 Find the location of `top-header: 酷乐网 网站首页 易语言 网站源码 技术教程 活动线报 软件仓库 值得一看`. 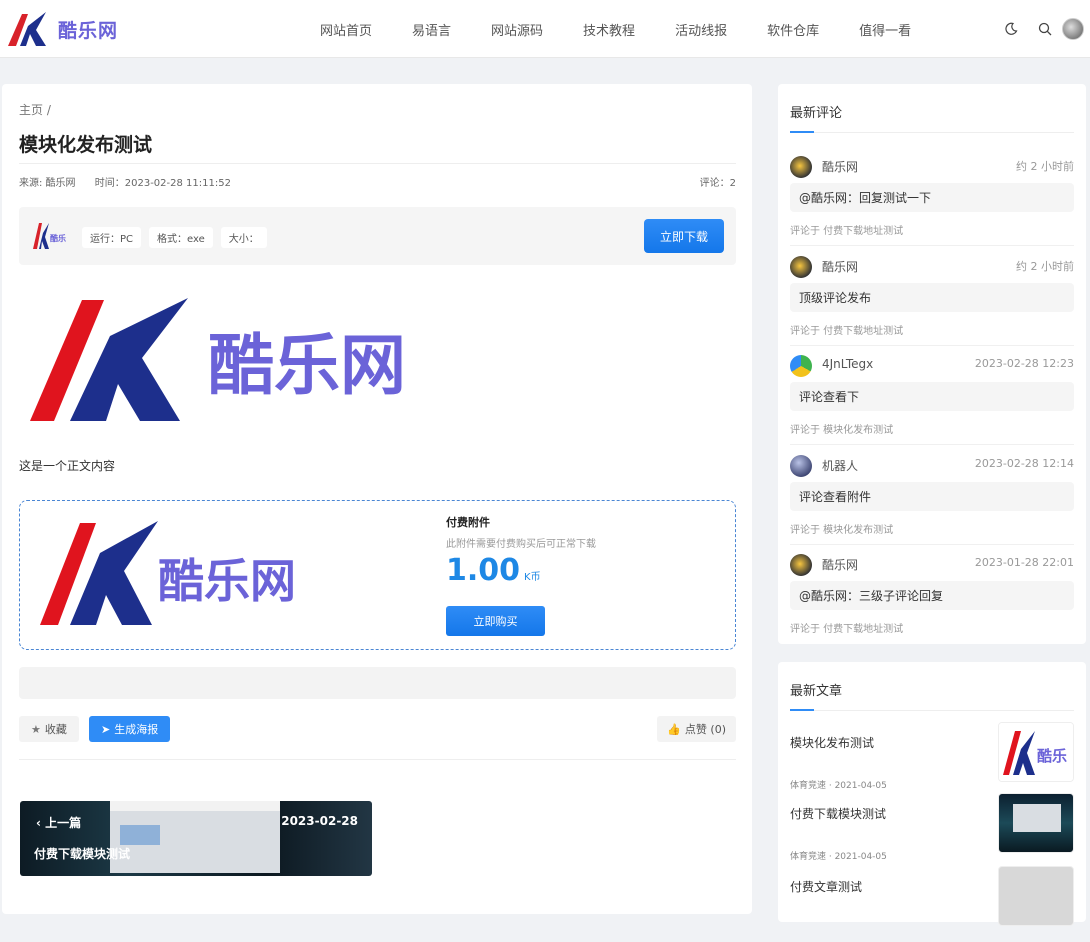

top-header: 酷乐网 网站首页 易语言 网站源码 技术教程 活动线报 软件仓库 值得一看 is located at coordinates (545, 29).